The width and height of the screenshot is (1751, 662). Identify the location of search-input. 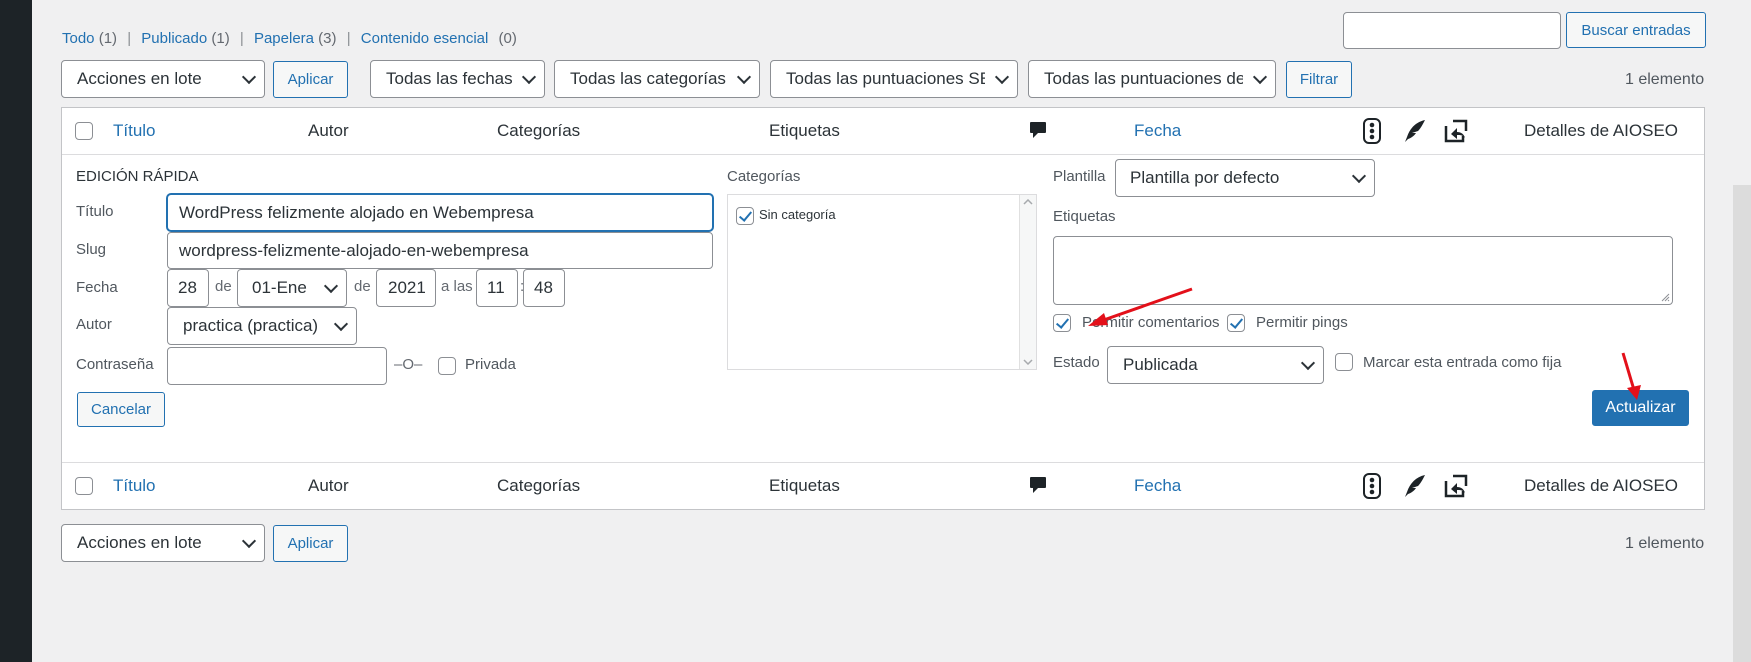
(1452, 30).